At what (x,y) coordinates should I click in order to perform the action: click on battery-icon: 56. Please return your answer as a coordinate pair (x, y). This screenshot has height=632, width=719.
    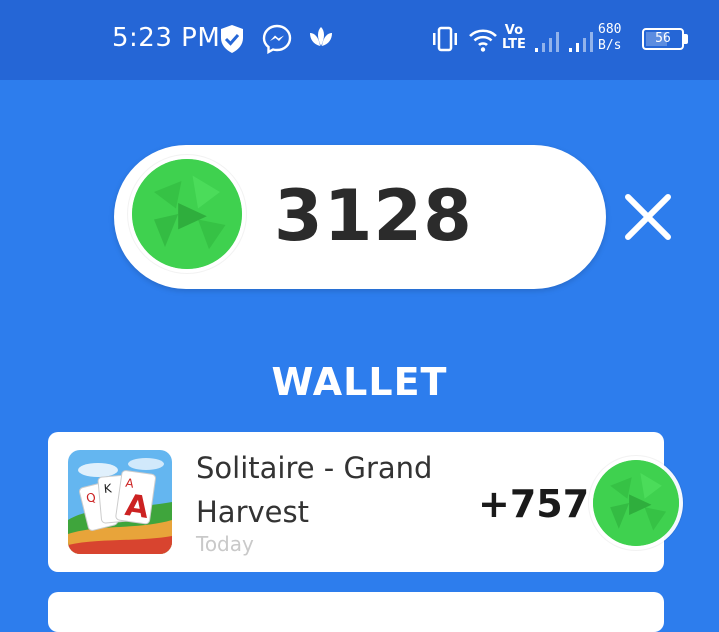
    Looking at the image, I should click on (663, 39).